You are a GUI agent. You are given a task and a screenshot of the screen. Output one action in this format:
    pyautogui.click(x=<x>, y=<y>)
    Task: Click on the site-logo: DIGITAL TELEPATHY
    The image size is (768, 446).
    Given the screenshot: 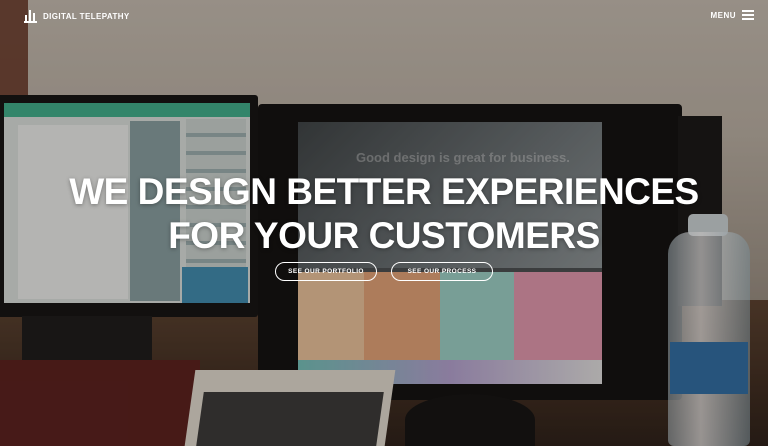 What is the action you would take?
    pyautogui.click(x=77, y=16)
    